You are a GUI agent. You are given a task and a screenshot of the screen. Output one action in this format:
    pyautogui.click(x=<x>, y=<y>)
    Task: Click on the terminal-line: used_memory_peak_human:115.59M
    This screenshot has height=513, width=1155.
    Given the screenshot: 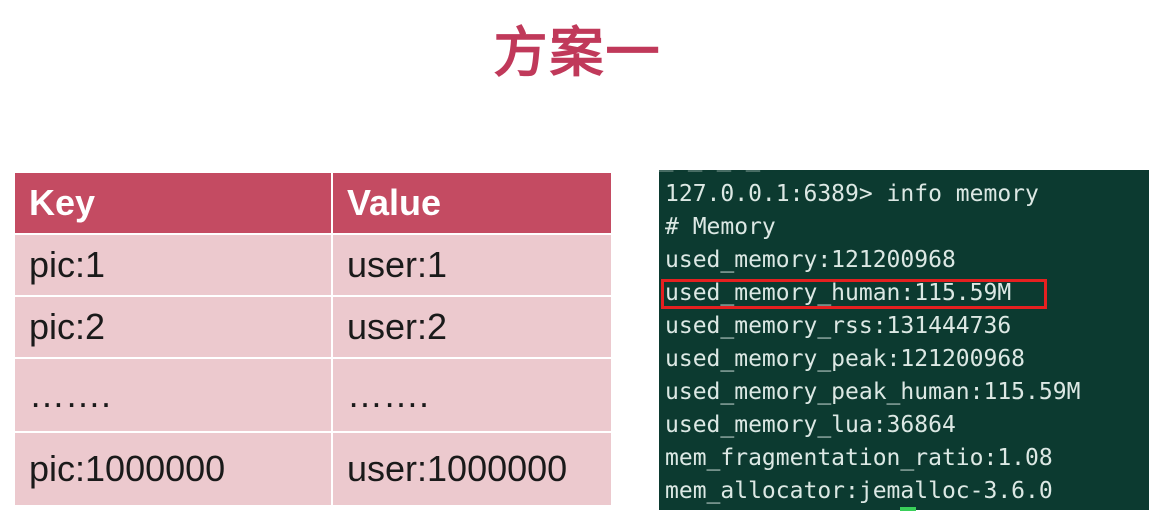 What is the action you would take?
    pyautogui.click(x=873, y=392)
    